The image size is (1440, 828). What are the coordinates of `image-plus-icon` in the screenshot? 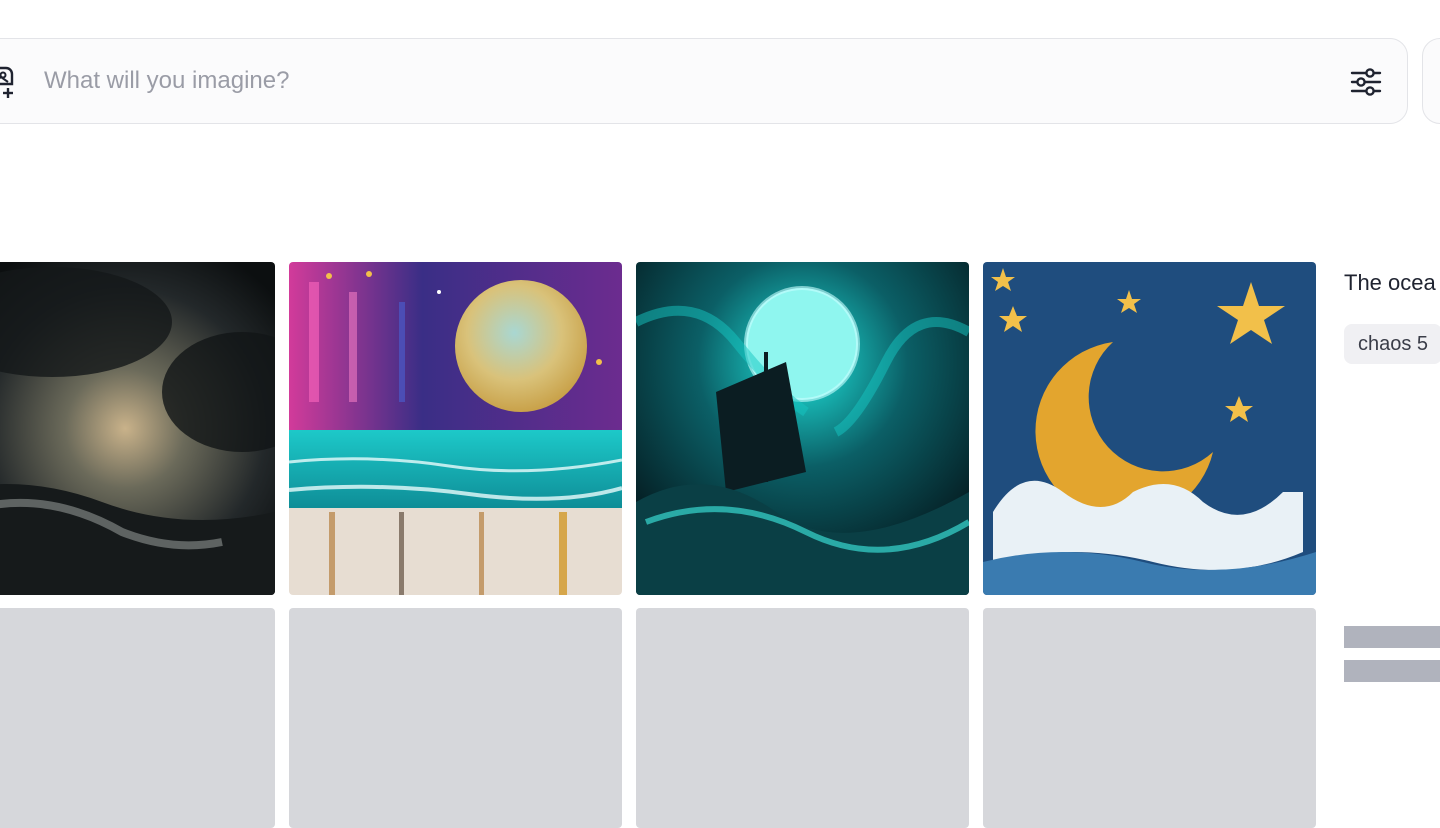 It's located at (10, 82).